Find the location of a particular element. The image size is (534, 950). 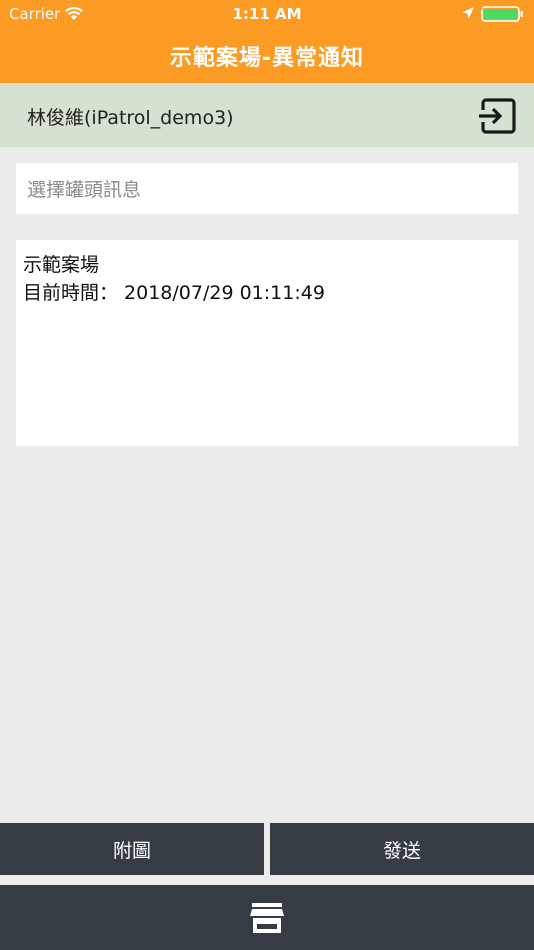

battery-icon is located at coordinates (502, 14).